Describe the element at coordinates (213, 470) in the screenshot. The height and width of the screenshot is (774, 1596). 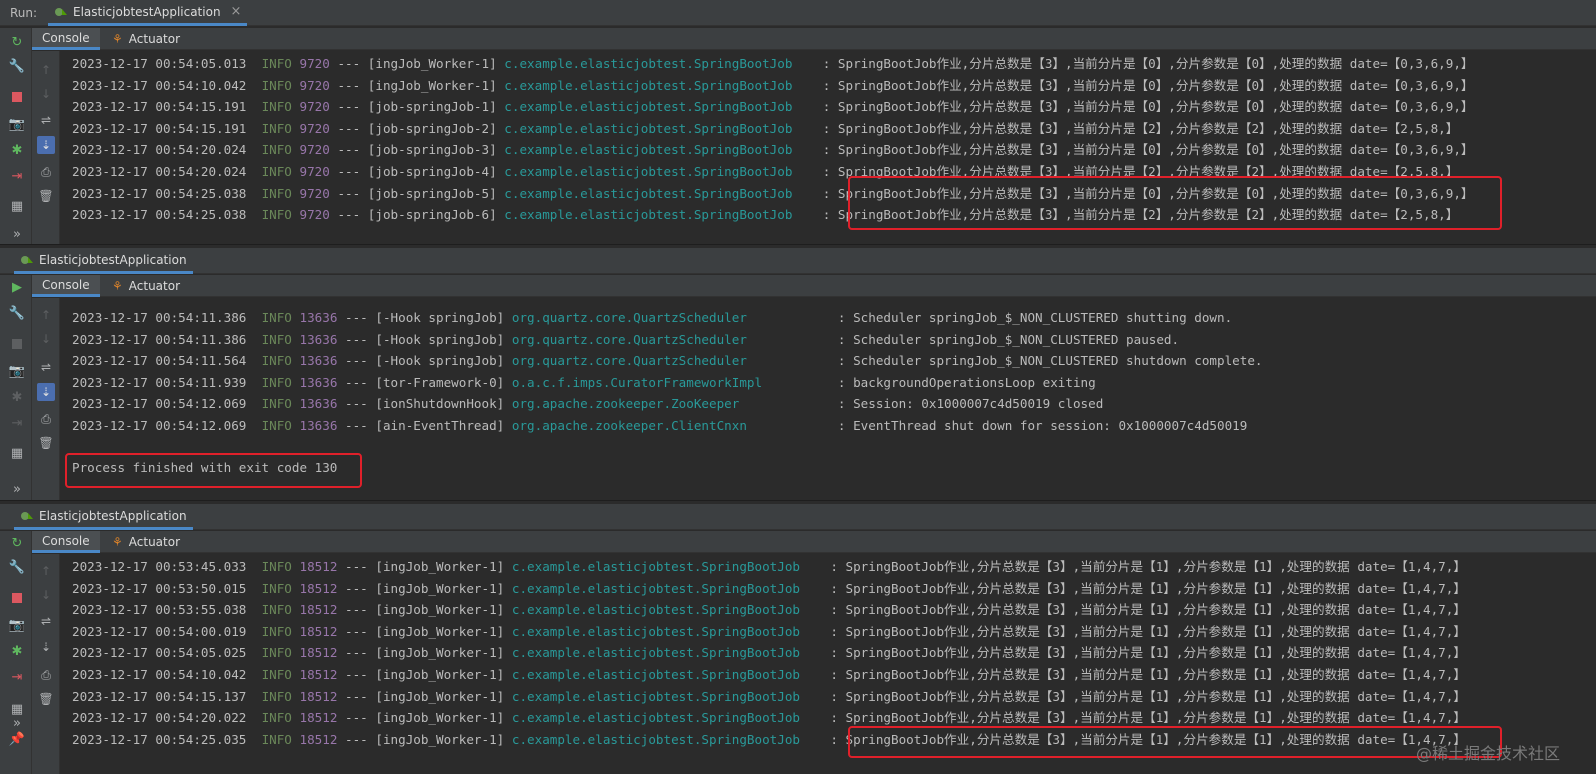
I see `highlight-box` at that location.